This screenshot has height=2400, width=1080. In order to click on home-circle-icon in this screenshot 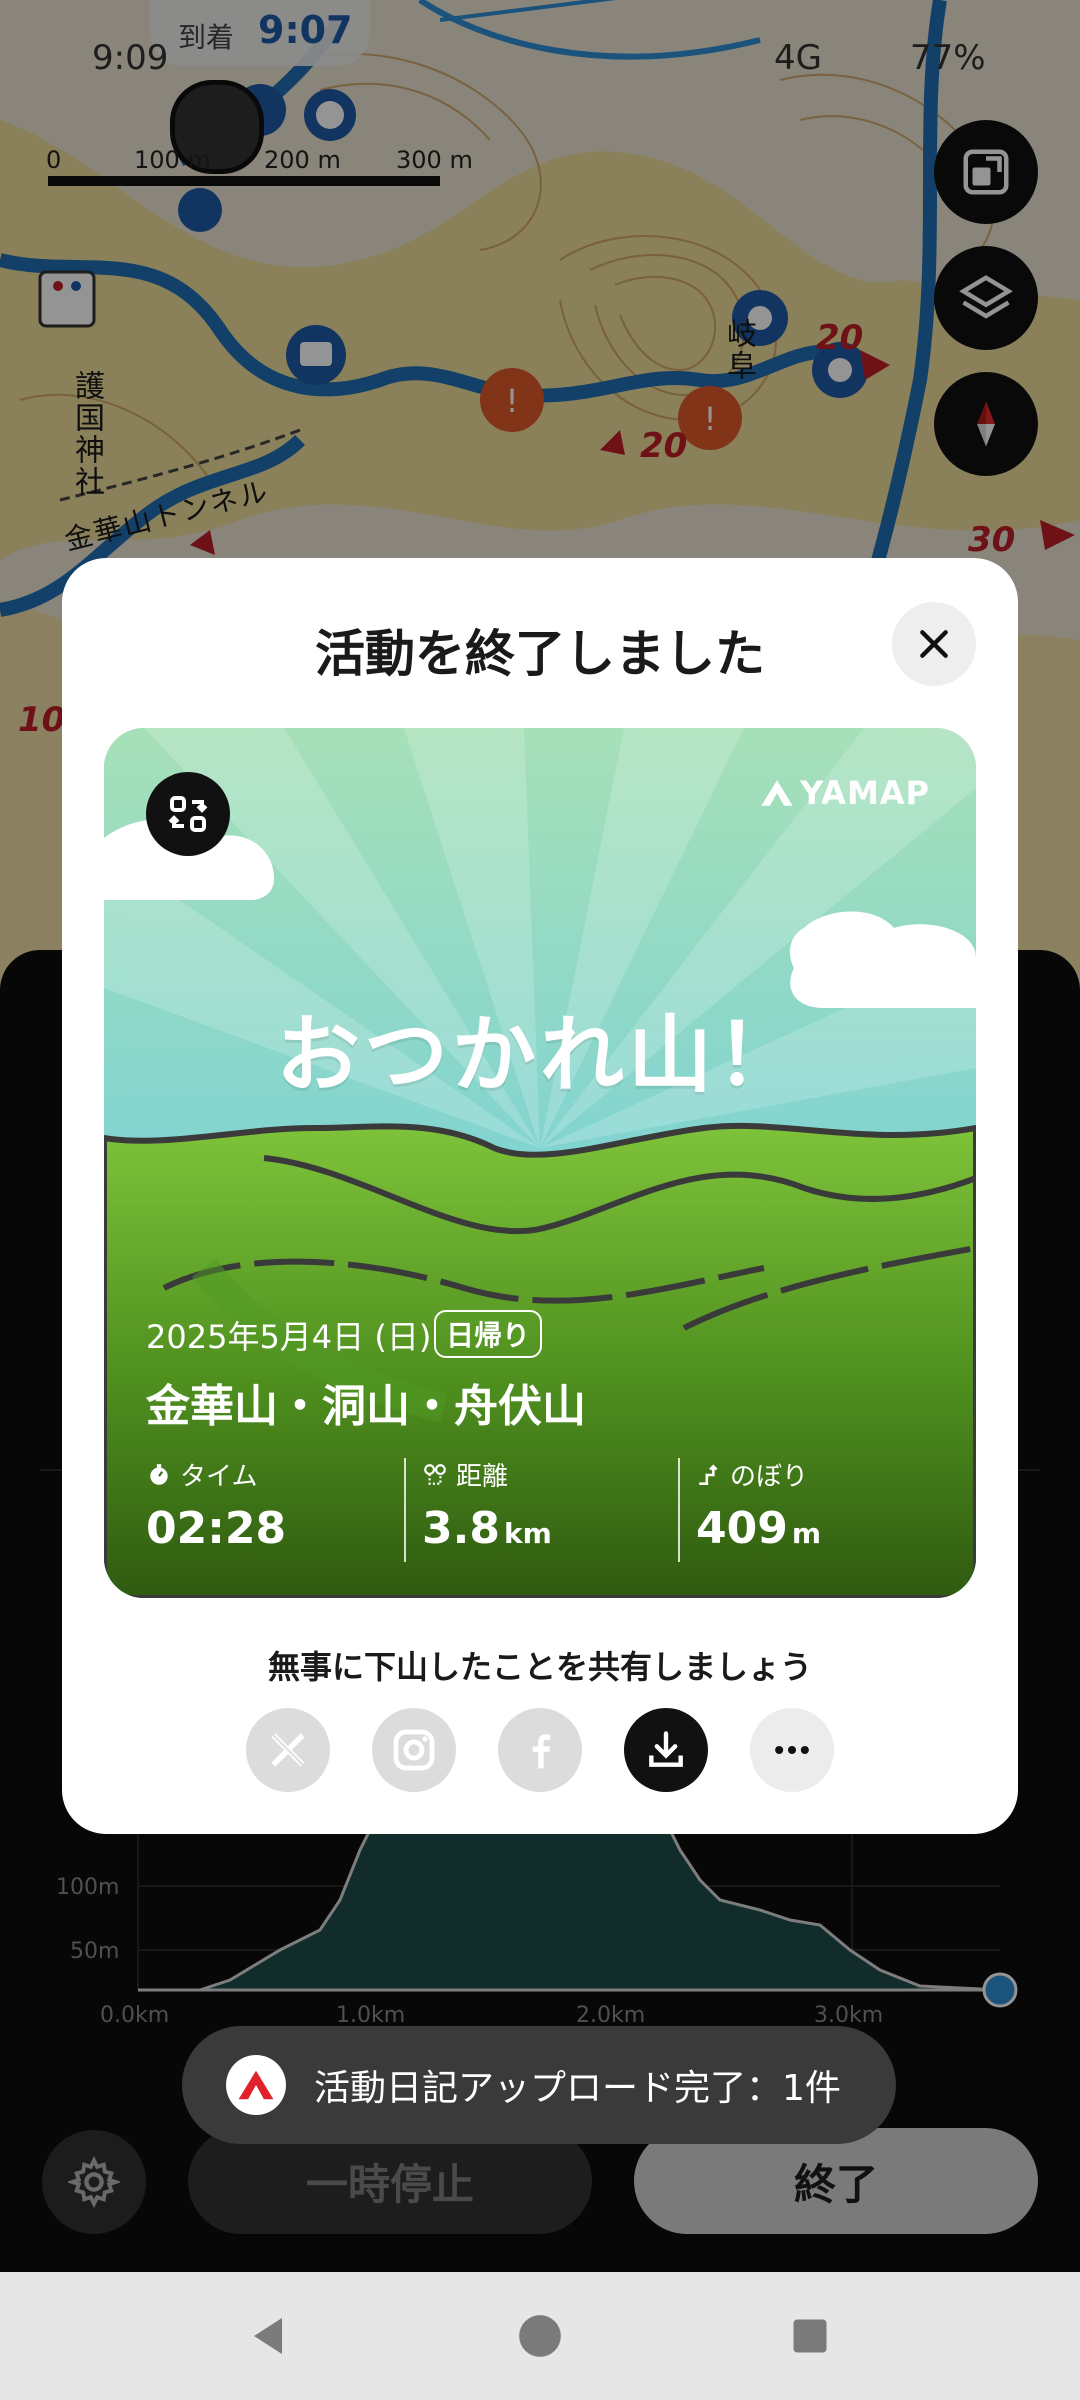, I will do `click(540, 2336)`.